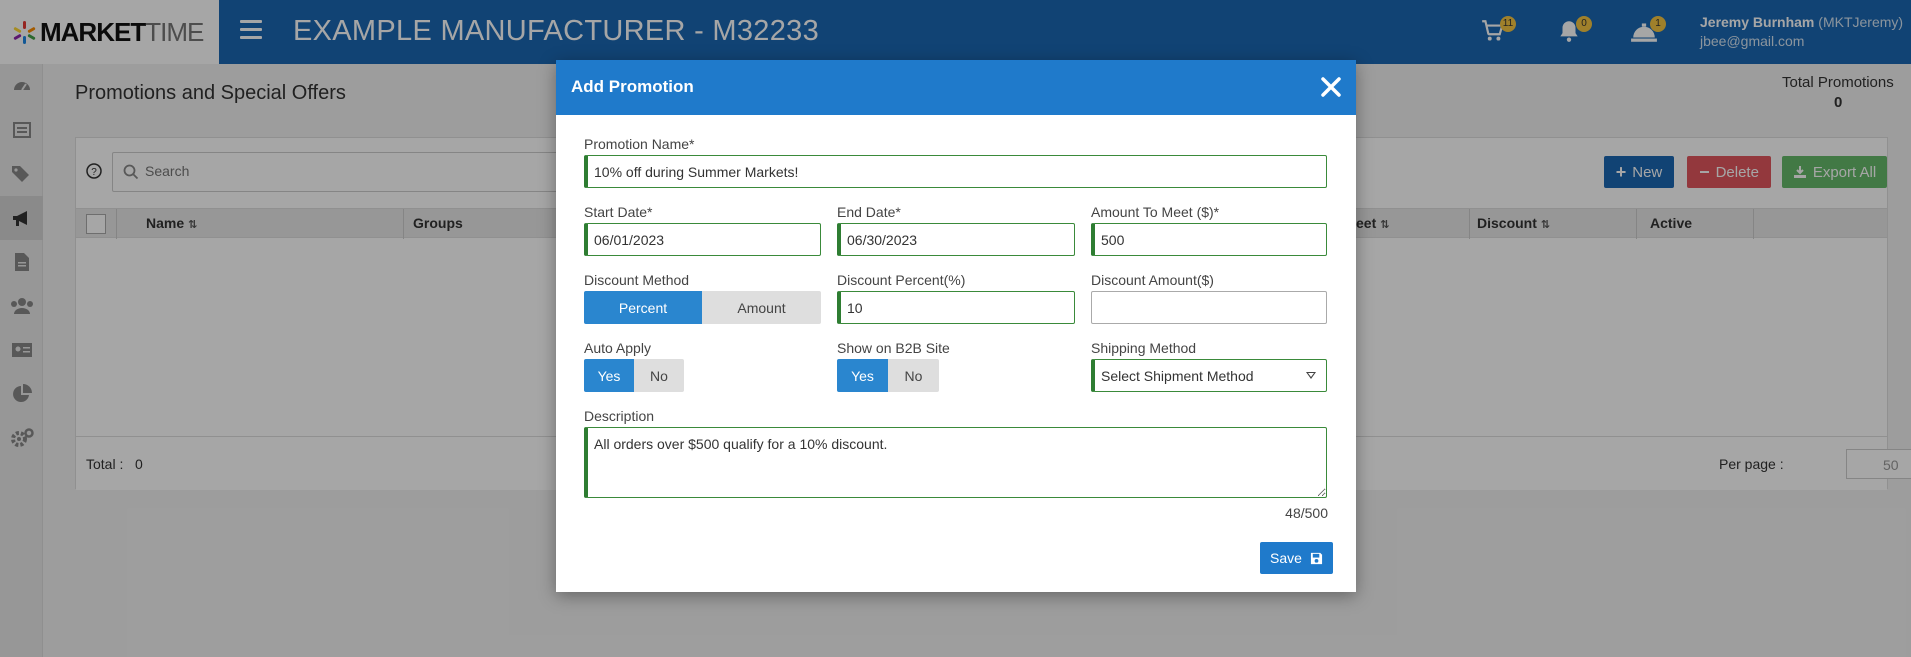 The width and height of the screenshot is (1911, 657). I want to click on show-b2b-toggle: Yes No, so click(888, 375).